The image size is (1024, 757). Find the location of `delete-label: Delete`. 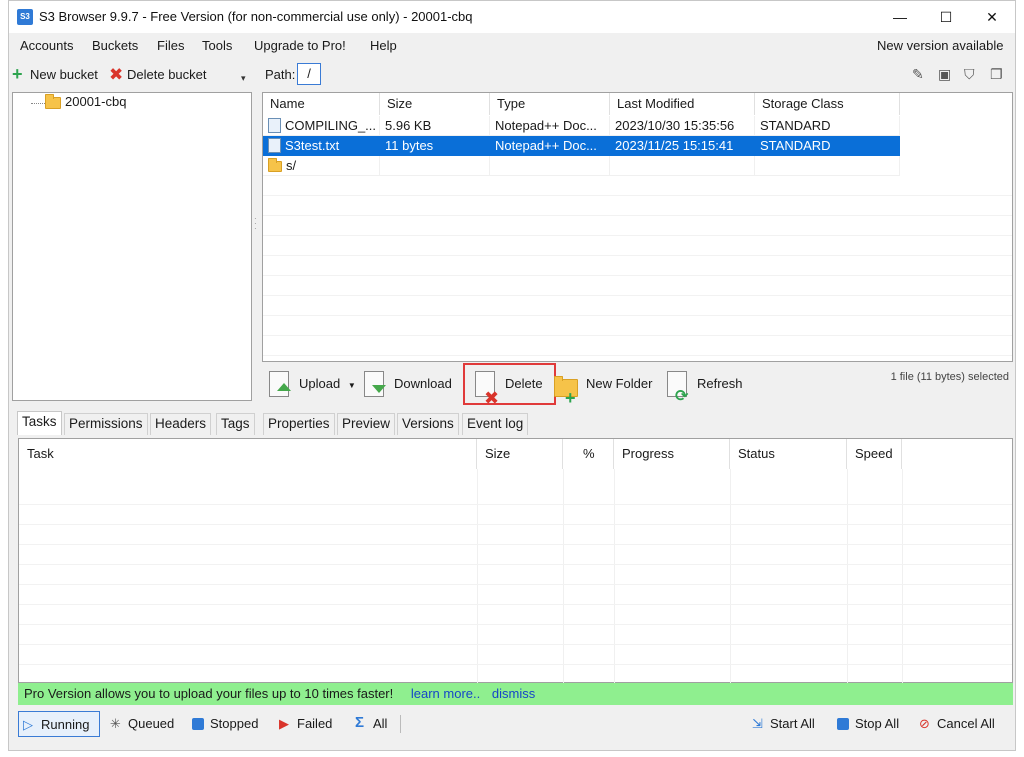

delete-label: Delete is located at coordinates (524, 383).